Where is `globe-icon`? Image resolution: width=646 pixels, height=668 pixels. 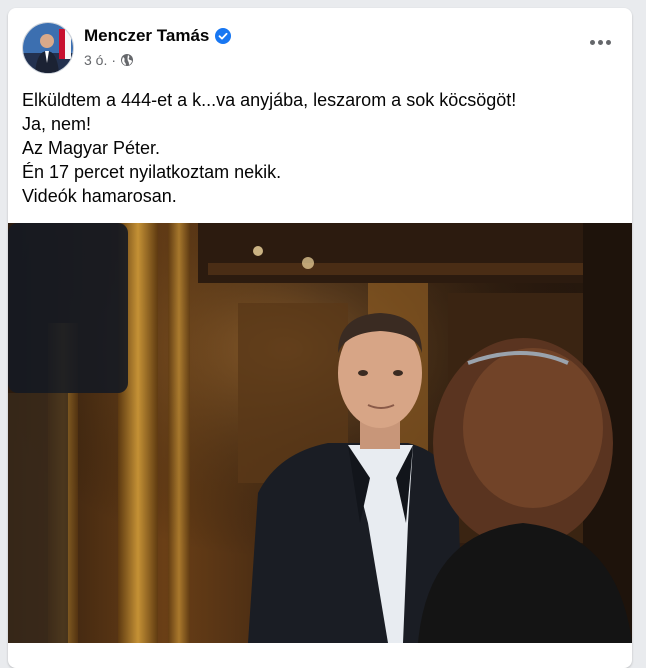 globe-icon is located at coordinates (127, 60).